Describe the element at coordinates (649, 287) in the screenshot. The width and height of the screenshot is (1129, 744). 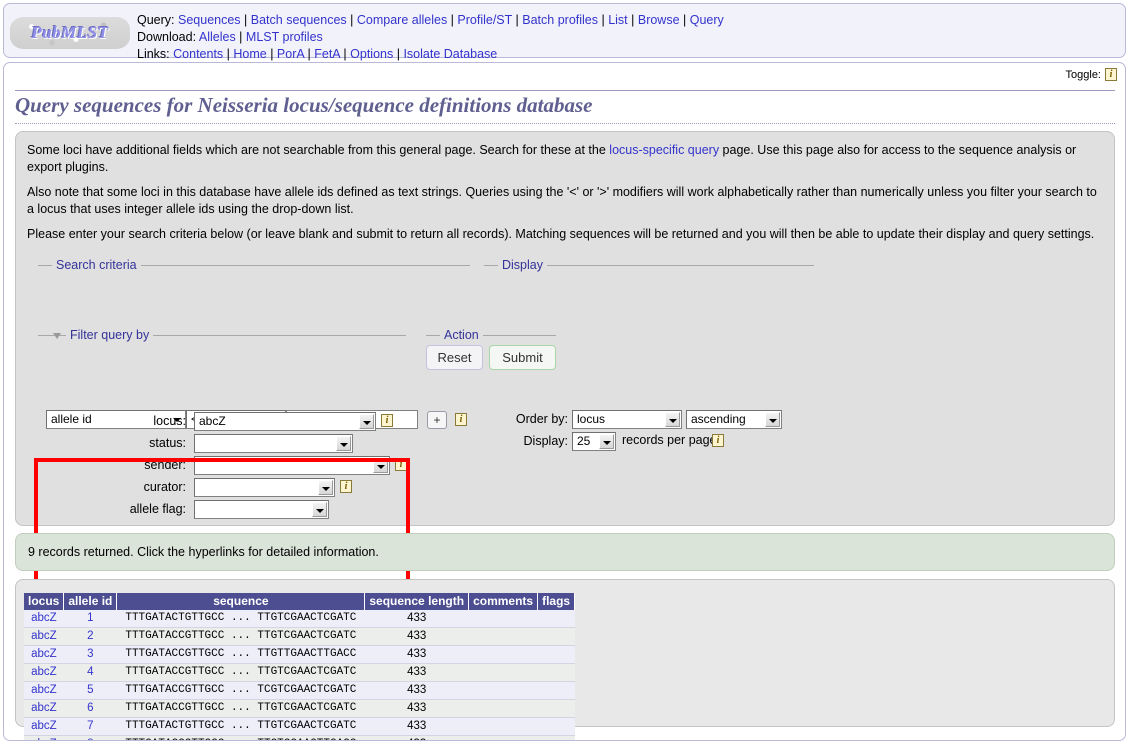
I see `display-fieldset: Display` at that location.